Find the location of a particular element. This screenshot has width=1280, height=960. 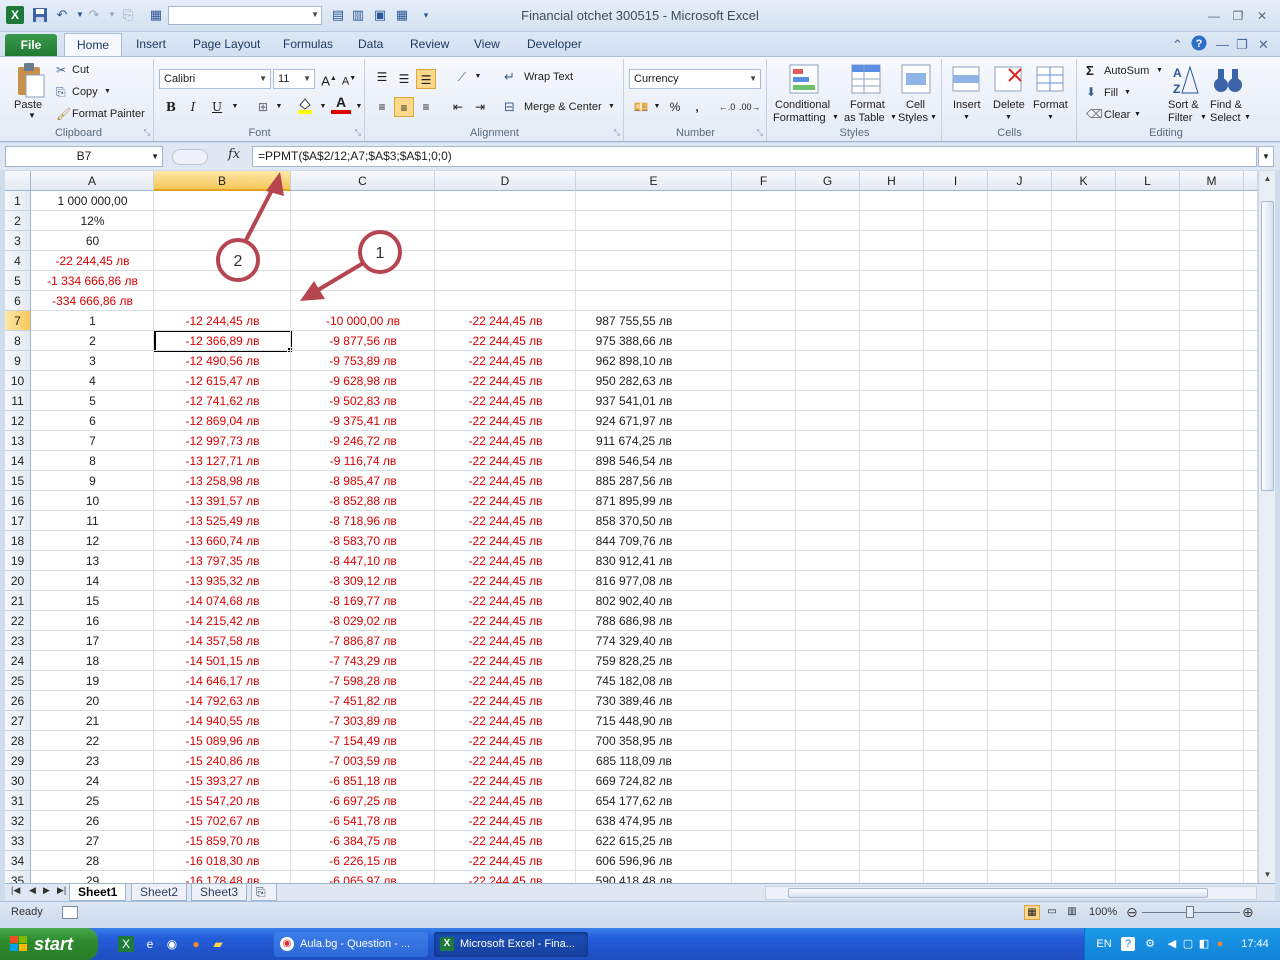

cell-d11: -22 244,45 лв is located at coordinates (505, 401).